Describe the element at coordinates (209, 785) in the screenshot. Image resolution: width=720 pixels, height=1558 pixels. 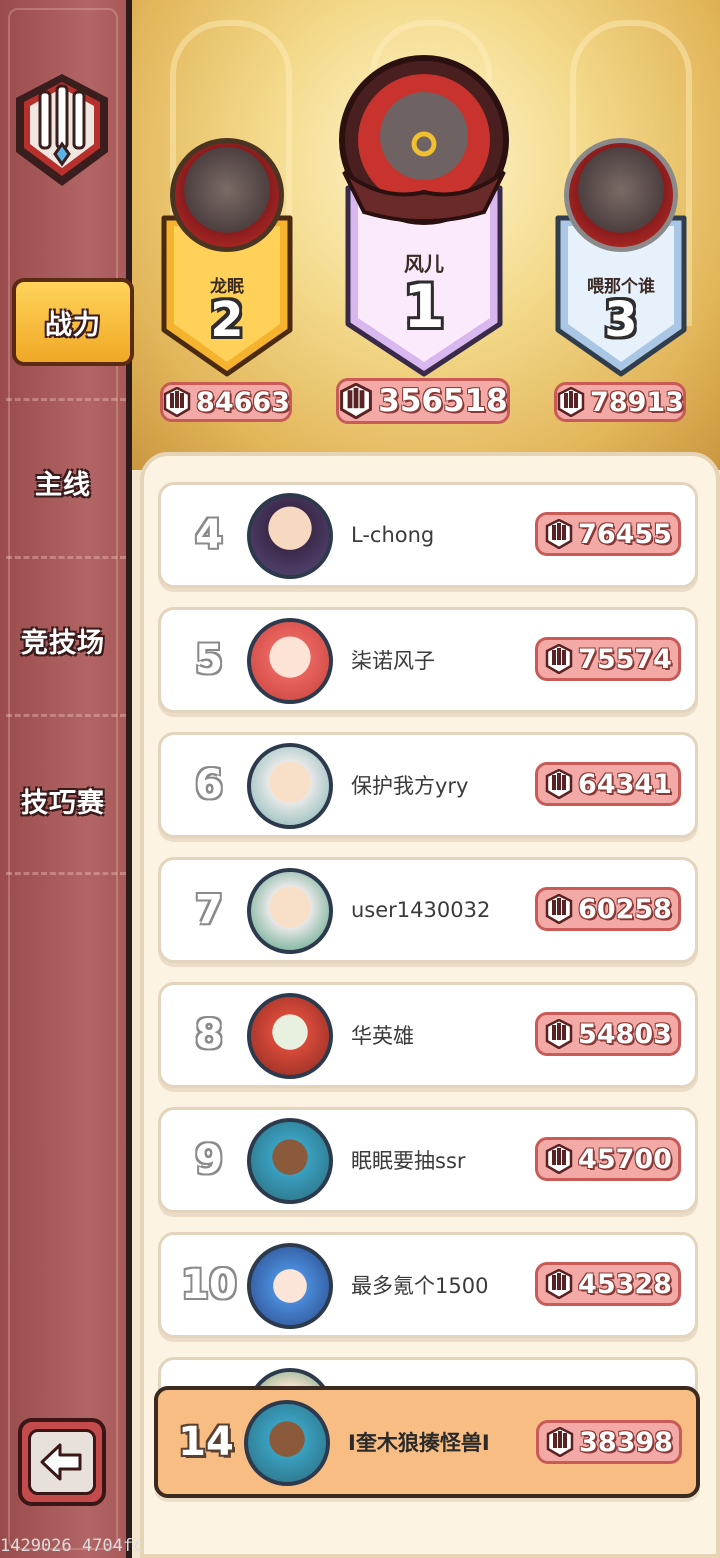
I see `rank-number: 6` at that location.